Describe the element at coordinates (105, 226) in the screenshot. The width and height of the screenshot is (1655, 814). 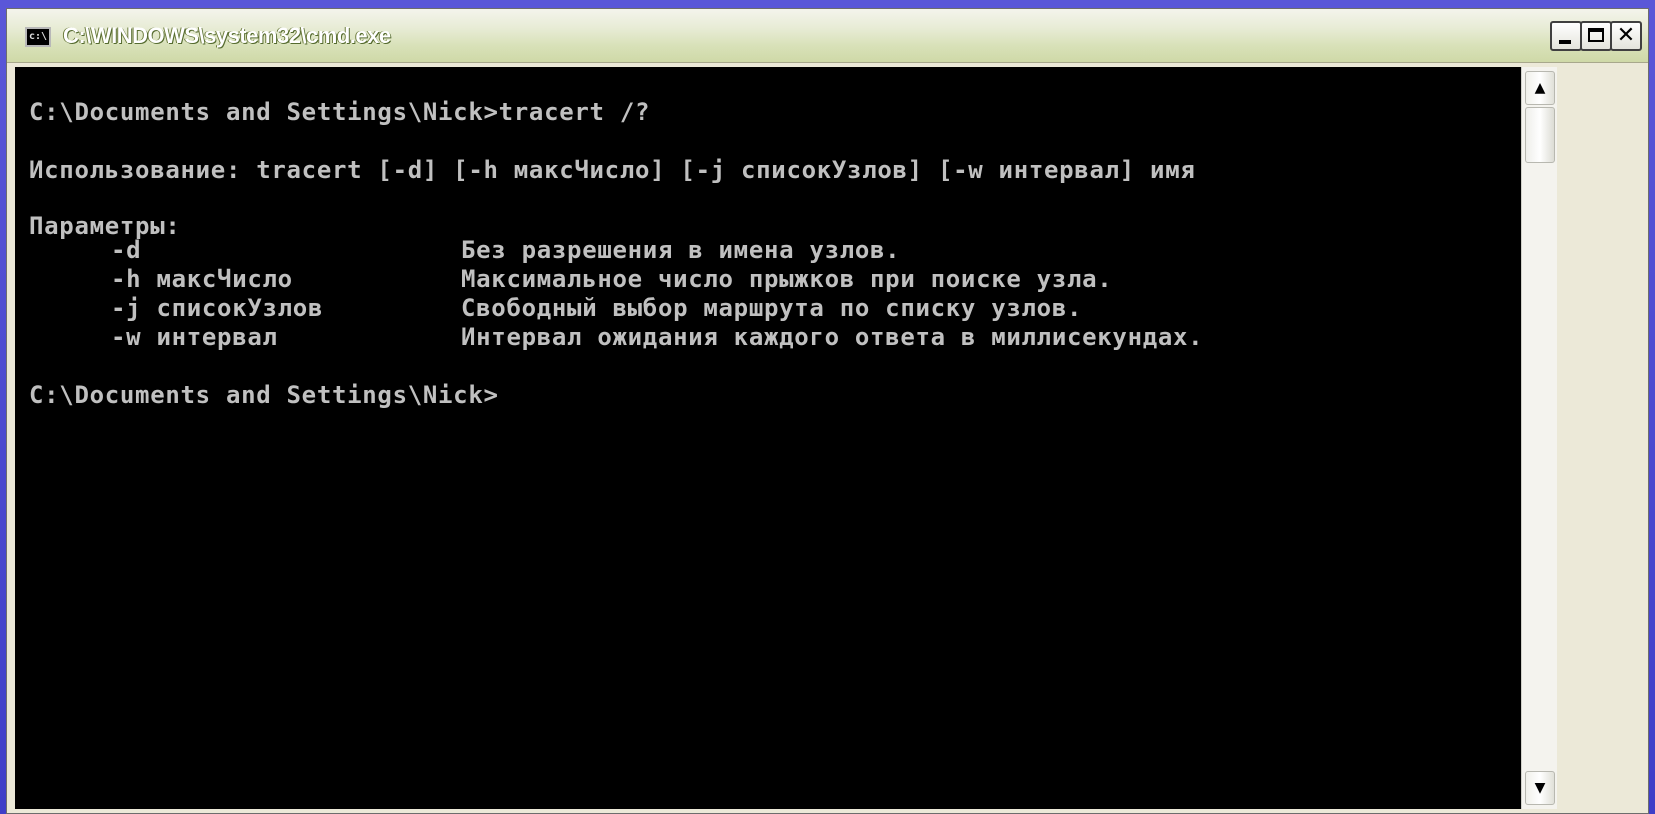
I see `params-header: Параметры:` at that location.